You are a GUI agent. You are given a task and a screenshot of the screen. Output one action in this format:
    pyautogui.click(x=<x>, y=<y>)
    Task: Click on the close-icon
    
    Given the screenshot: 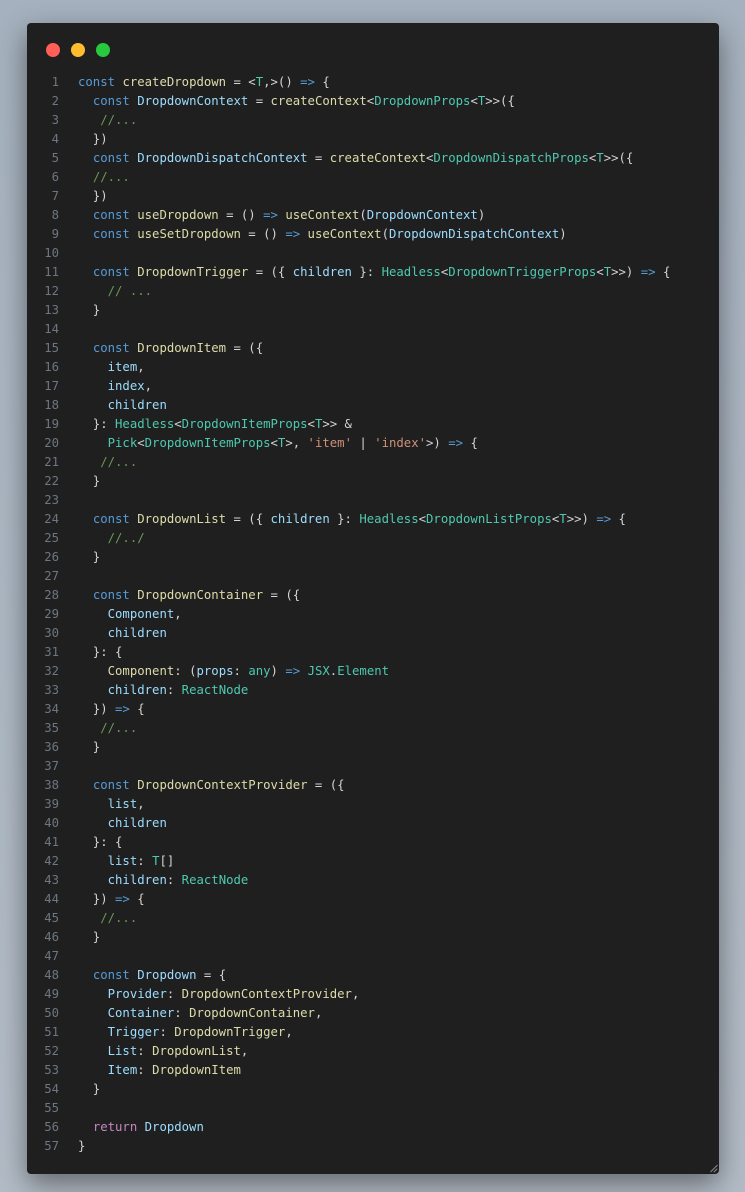 What is the action you would take?
    pyautogui.click(x=53, y=50)
    